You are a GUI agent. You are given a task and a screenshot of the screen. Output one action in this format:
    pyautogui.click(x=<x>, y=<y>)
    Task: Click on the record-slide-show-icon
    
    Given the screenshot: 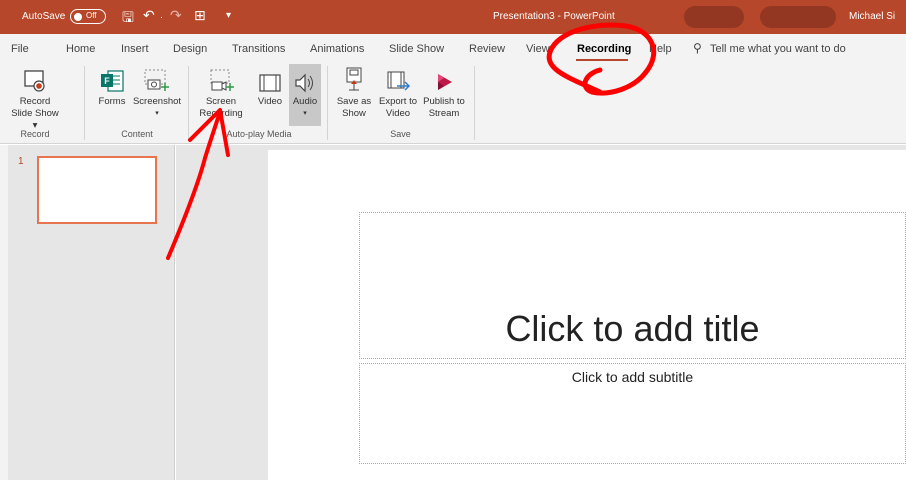 What is the action you would take?
    pyautogui.click(x=35, y=79)
    